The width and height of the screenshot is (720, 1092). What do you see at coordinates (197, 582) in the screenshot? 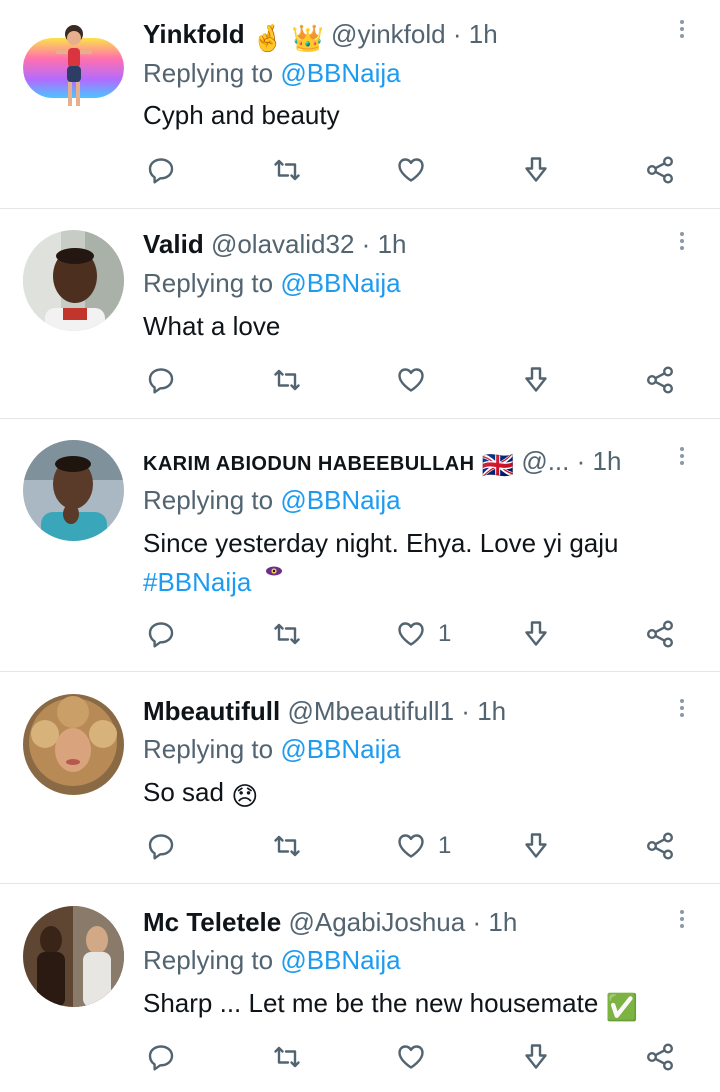
I see `hashtag-link: #BBNaija` at bounding box center [197, 582].